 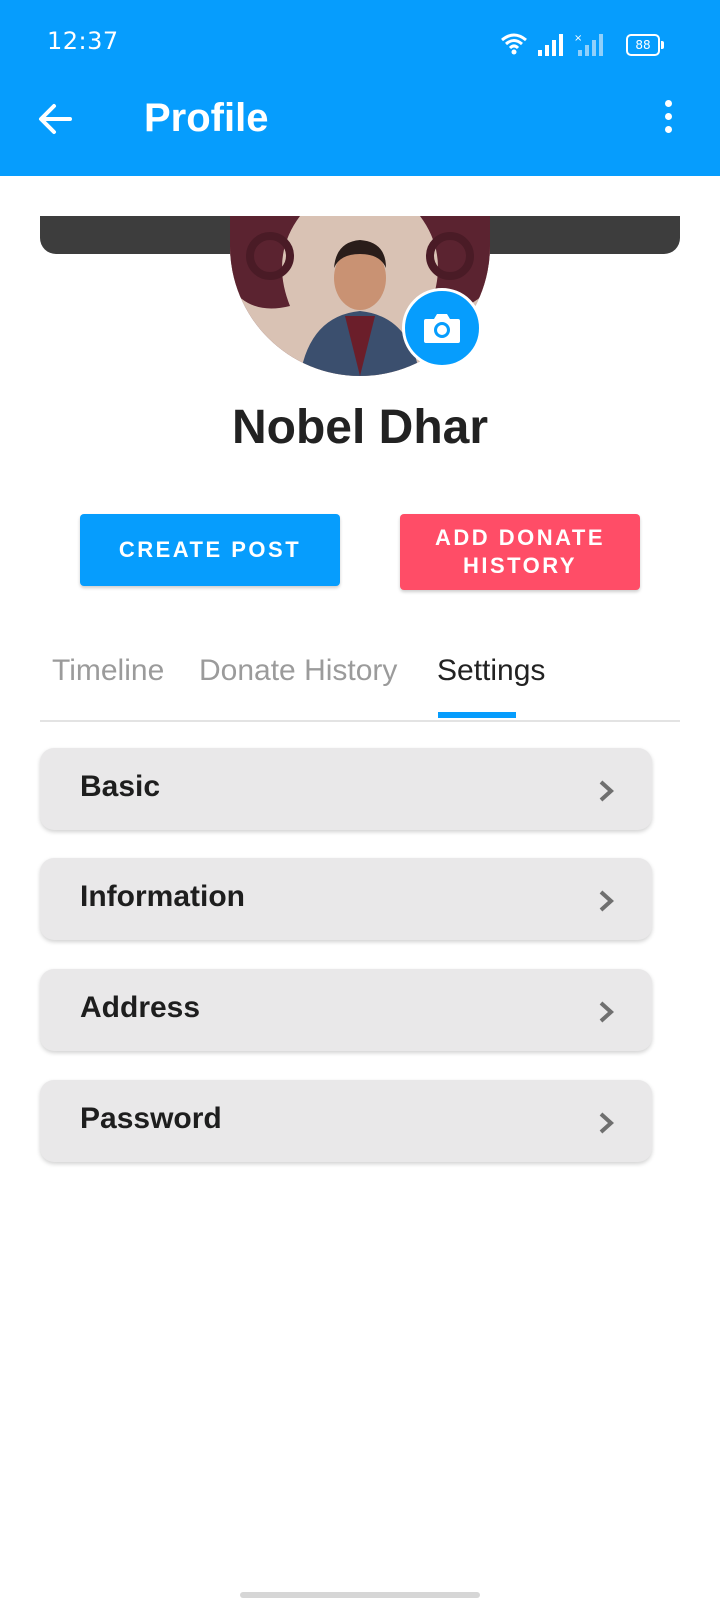 I want to click on add-donate-label-line2: HISTORY, so click(x=520, y=565).